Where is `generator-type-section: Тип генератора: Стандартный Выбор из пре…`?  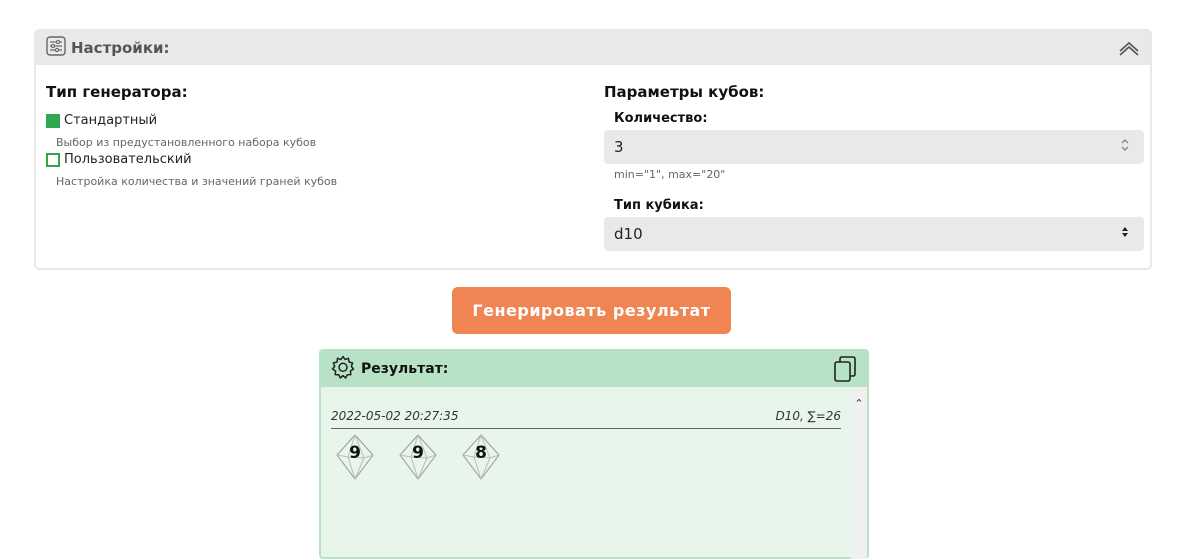
generator-type-section: Тип генератора: Стандартный Выбор из пре… is located at coordinates (306, 137).